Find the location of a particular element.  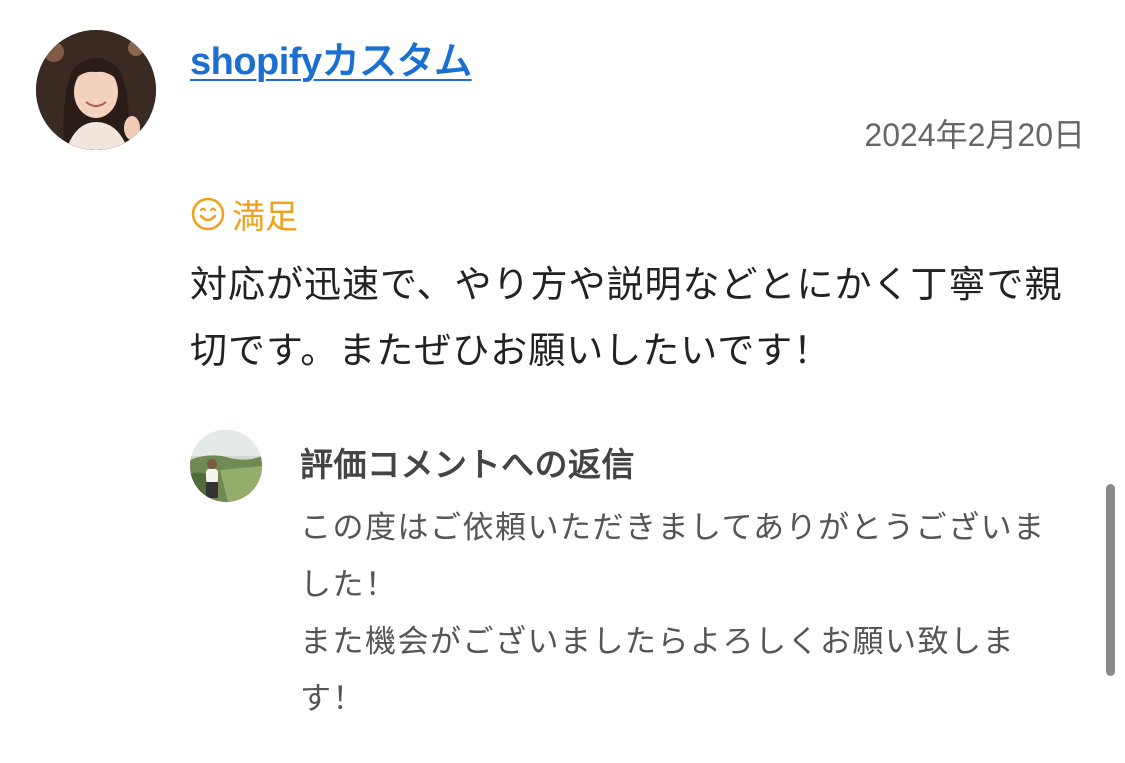

reviewer-avatar-image is located at coordinates (96, 90).